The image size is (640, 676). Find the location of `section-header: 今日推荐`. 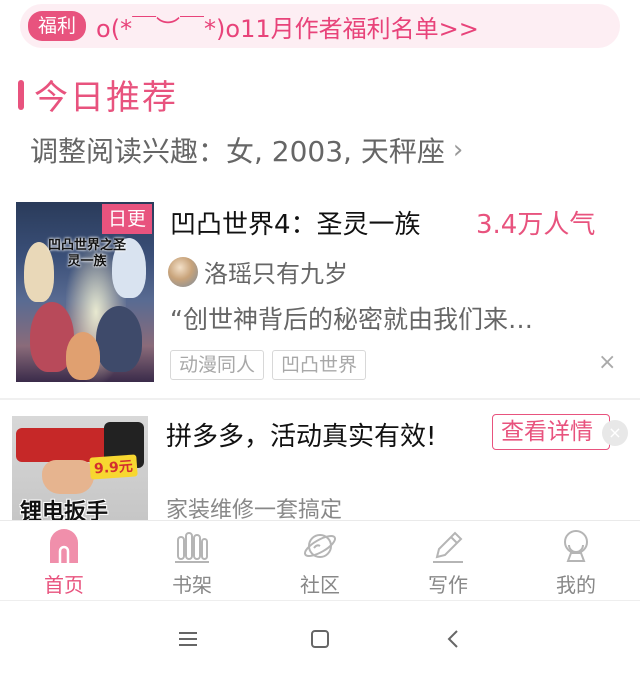

section-header: 今日推荐 is located at coordinates (98, 94).